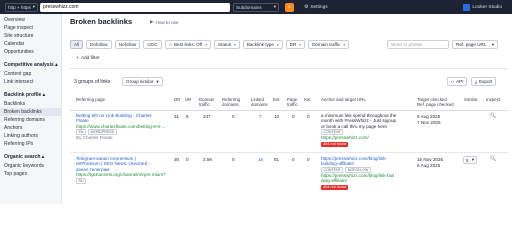  What do you see at coordinates (14, 44) in the screenshot?
I see `sidebar-item-calendar: Calendar` at bounding box center [14, 44].